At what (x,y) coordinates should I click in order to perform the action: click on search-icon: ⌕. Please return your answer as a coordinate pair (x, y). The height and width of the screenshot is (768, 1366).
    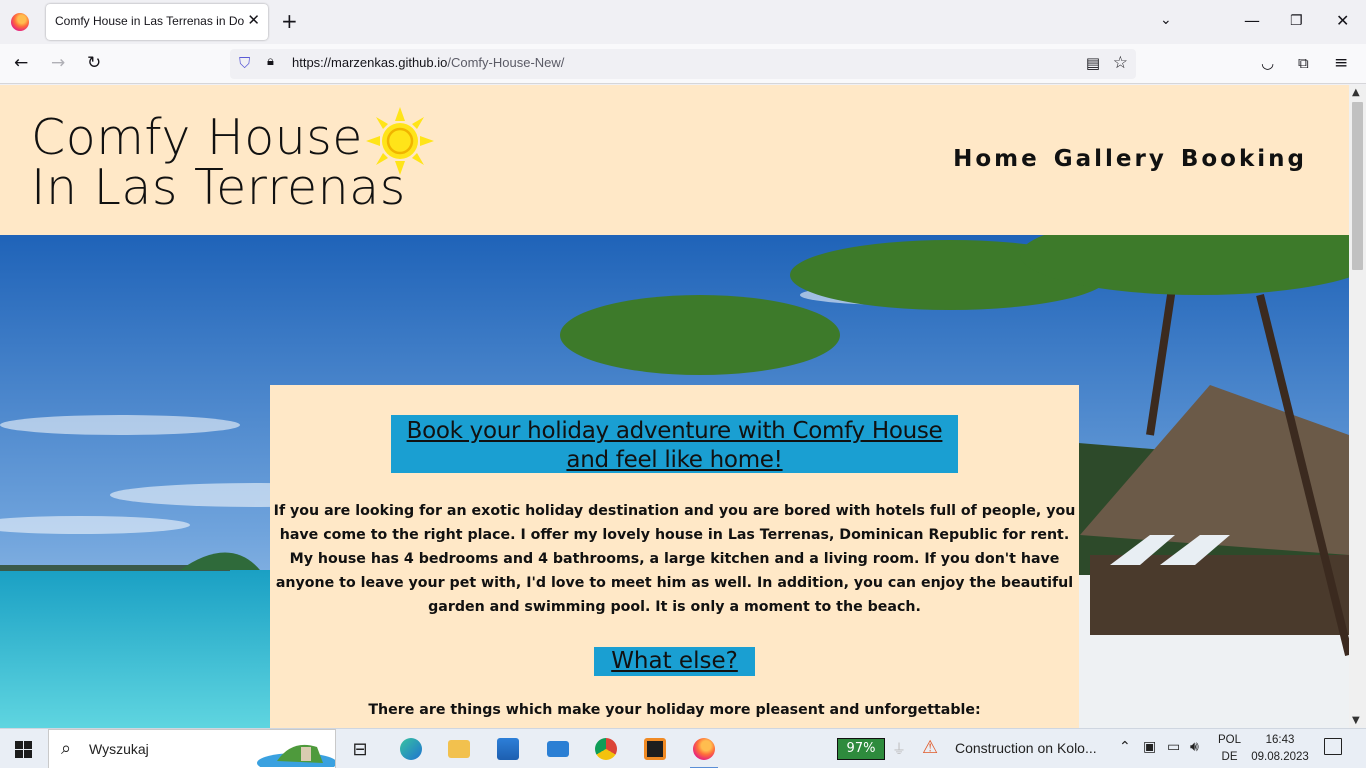
    Looking at the image, I should click on (66, 748).